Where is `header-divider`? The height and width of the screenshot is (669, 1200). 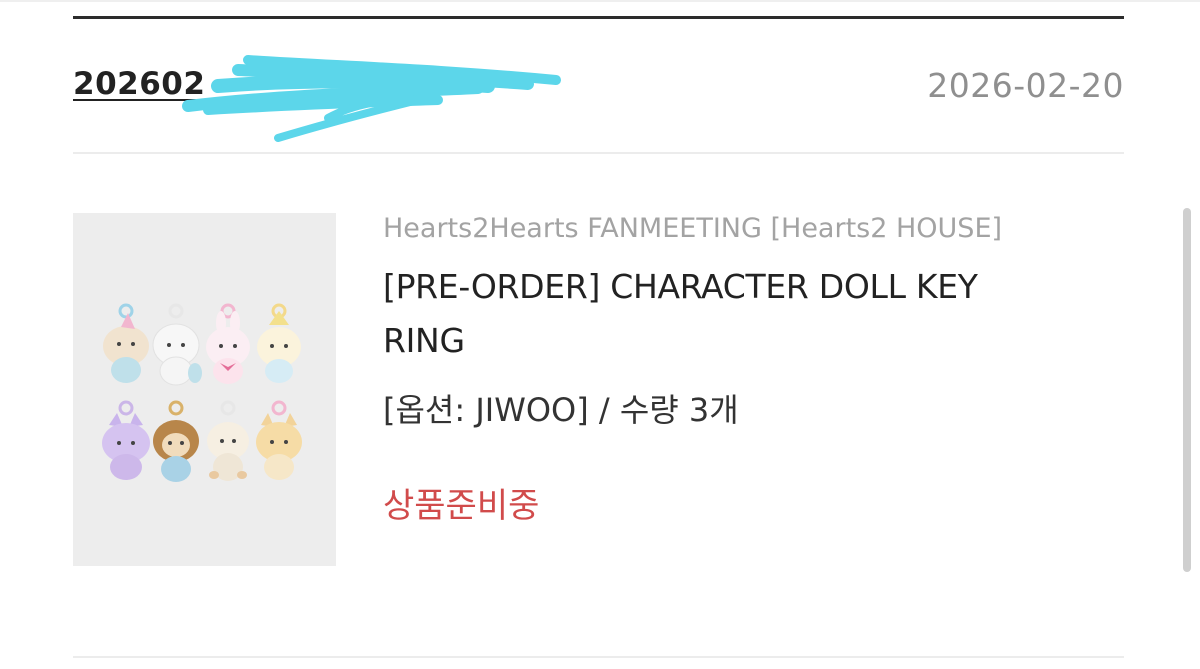
header-divider is located at coordinates (598, 17).